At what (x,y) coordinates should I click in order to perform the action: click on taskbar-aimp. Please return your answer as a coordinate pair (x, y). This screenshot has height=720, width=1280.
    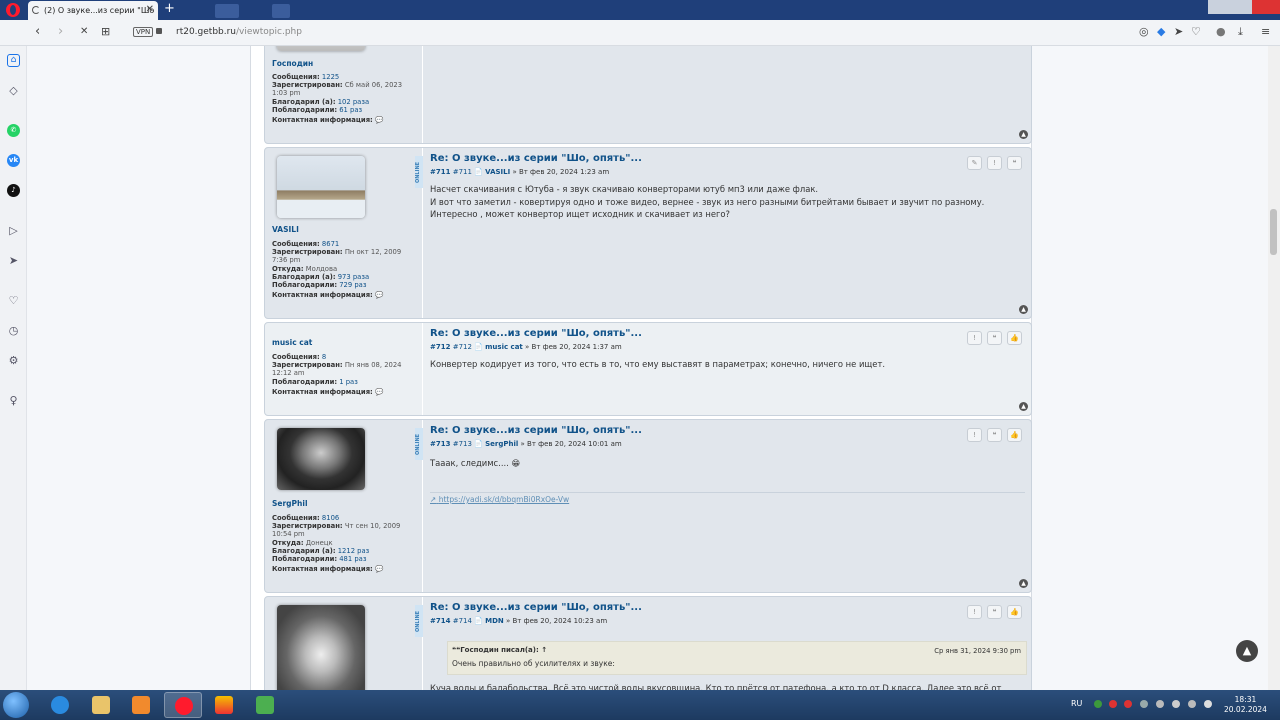
    Looking at the image, I should click on (224, 705).